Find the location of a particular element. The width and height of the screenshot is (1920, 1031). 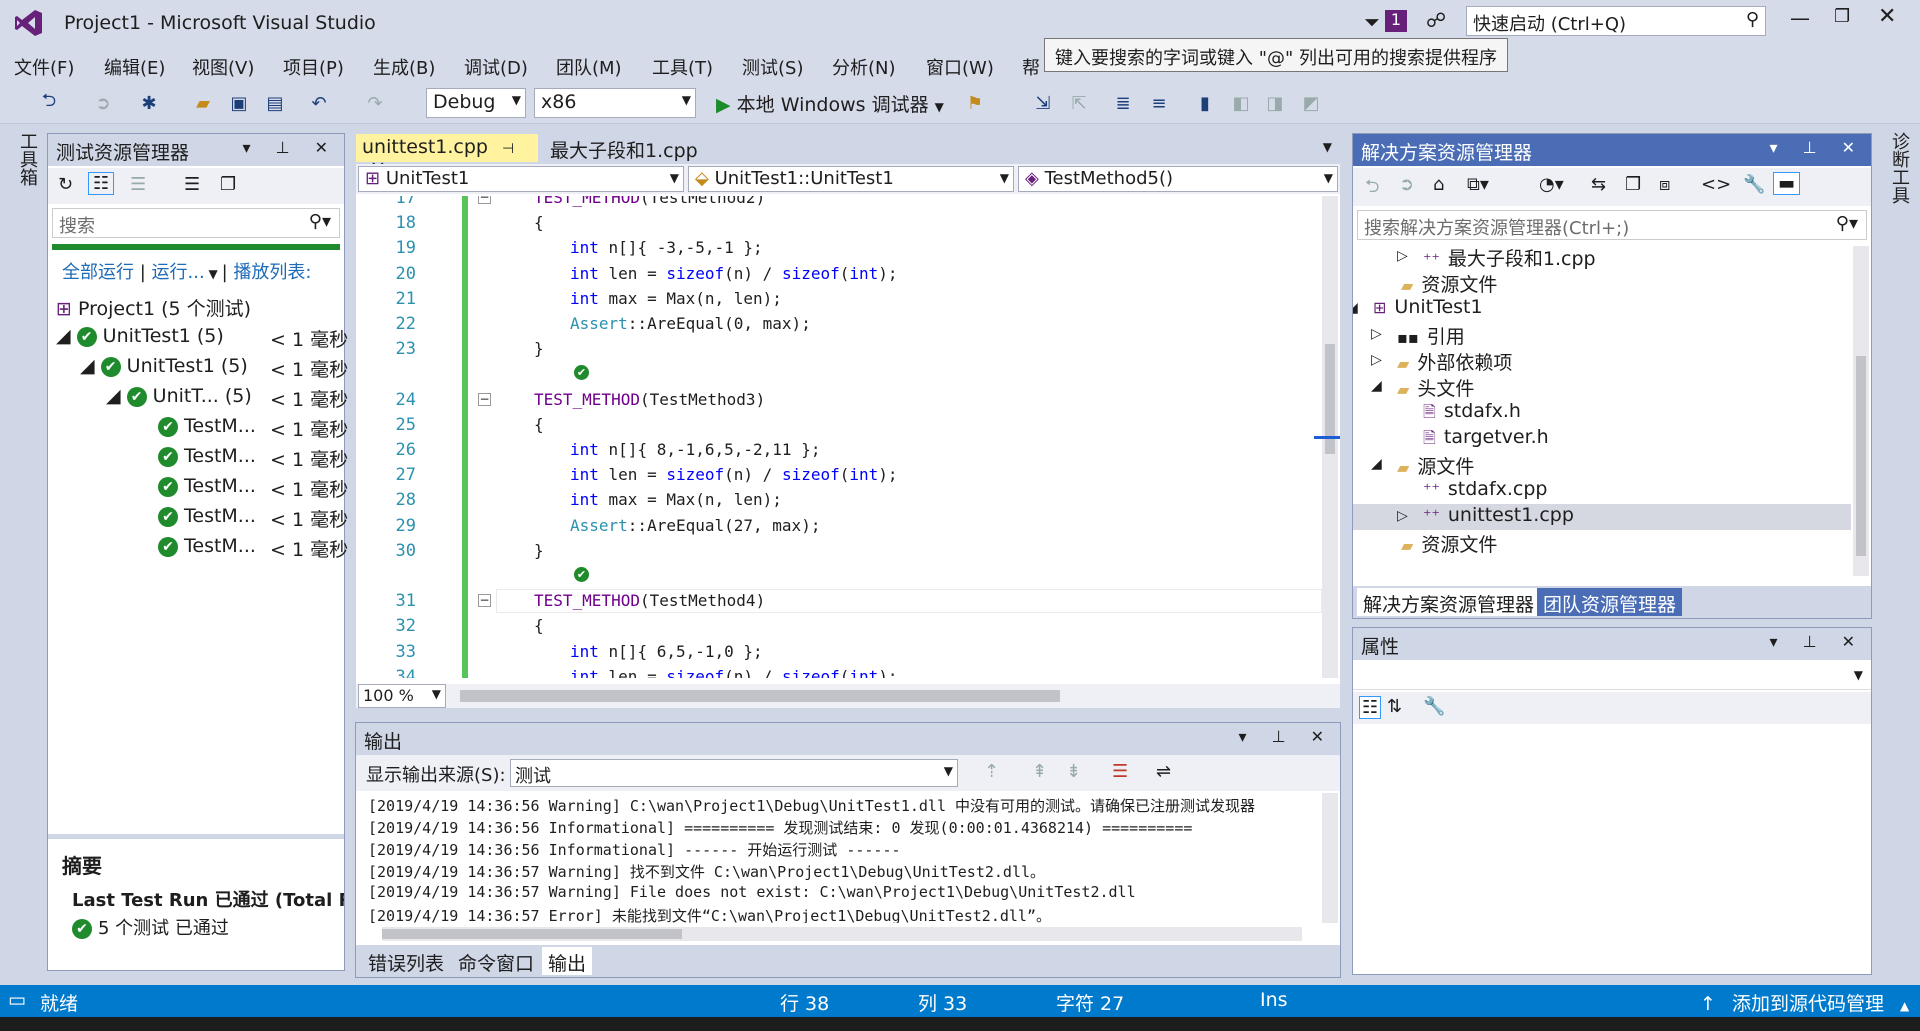

editor-vertical-scrollbar is located at coordinates (1327, 437).